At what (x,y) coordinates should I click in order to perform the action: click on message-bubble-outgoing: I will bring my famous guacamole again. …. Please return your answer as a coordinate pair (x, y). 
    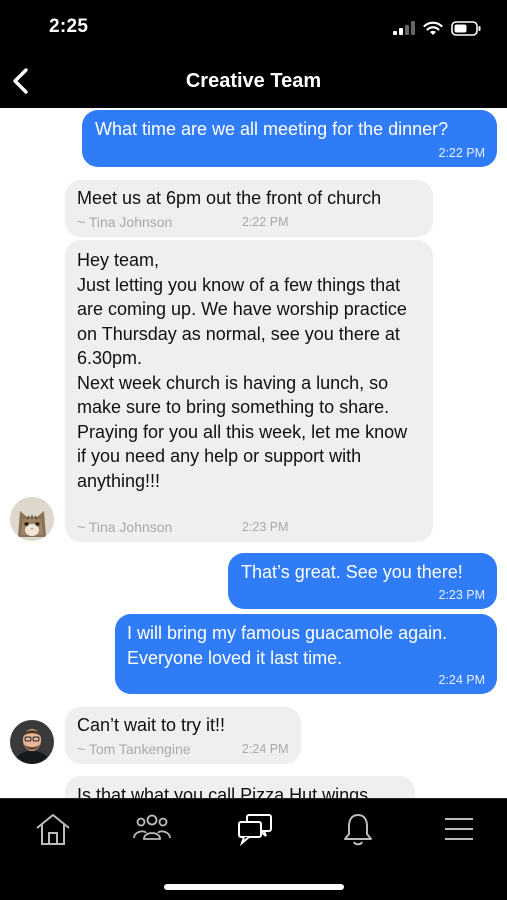
    Looking at the image, I should click on (306, 654).